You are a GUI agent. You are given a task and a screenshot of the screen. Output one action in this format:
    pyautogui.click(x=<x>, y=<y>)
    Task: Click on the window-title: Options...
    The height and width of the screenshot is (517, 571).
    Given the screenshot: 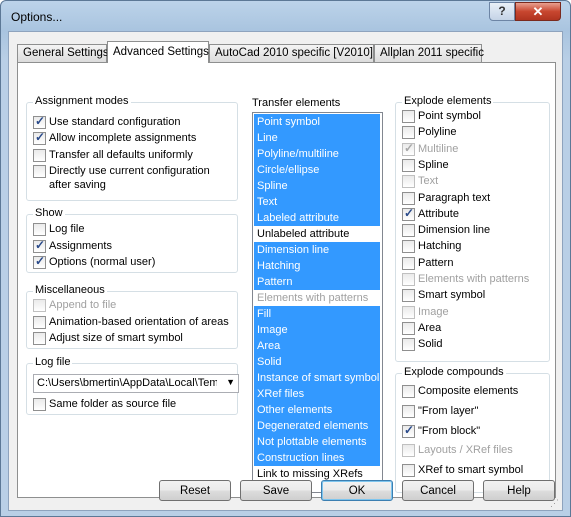 What is the action you would take?
    pyautogui.click(x=37, y=17)
    